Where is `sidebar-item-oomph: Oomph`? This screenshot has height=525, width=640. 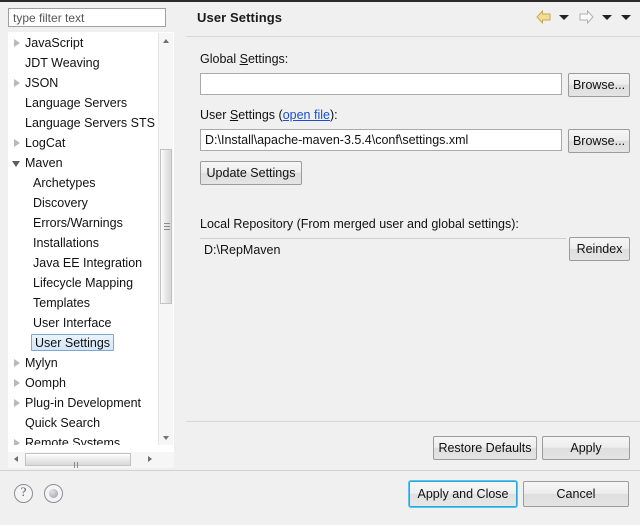 sidebar-item-oomph: Oomph is located at coordinates (84, 383).